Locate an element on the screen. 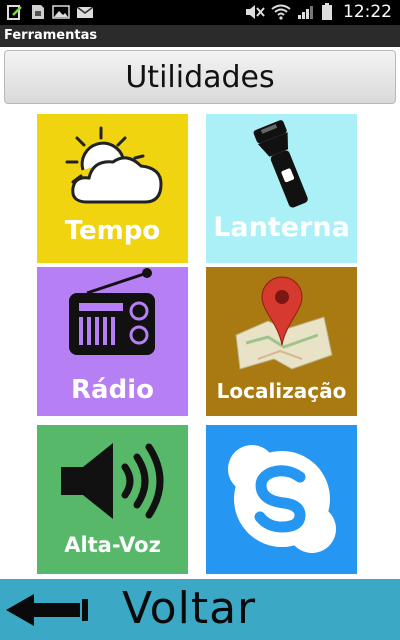  tile-skype is located at coordinates (281, 499).